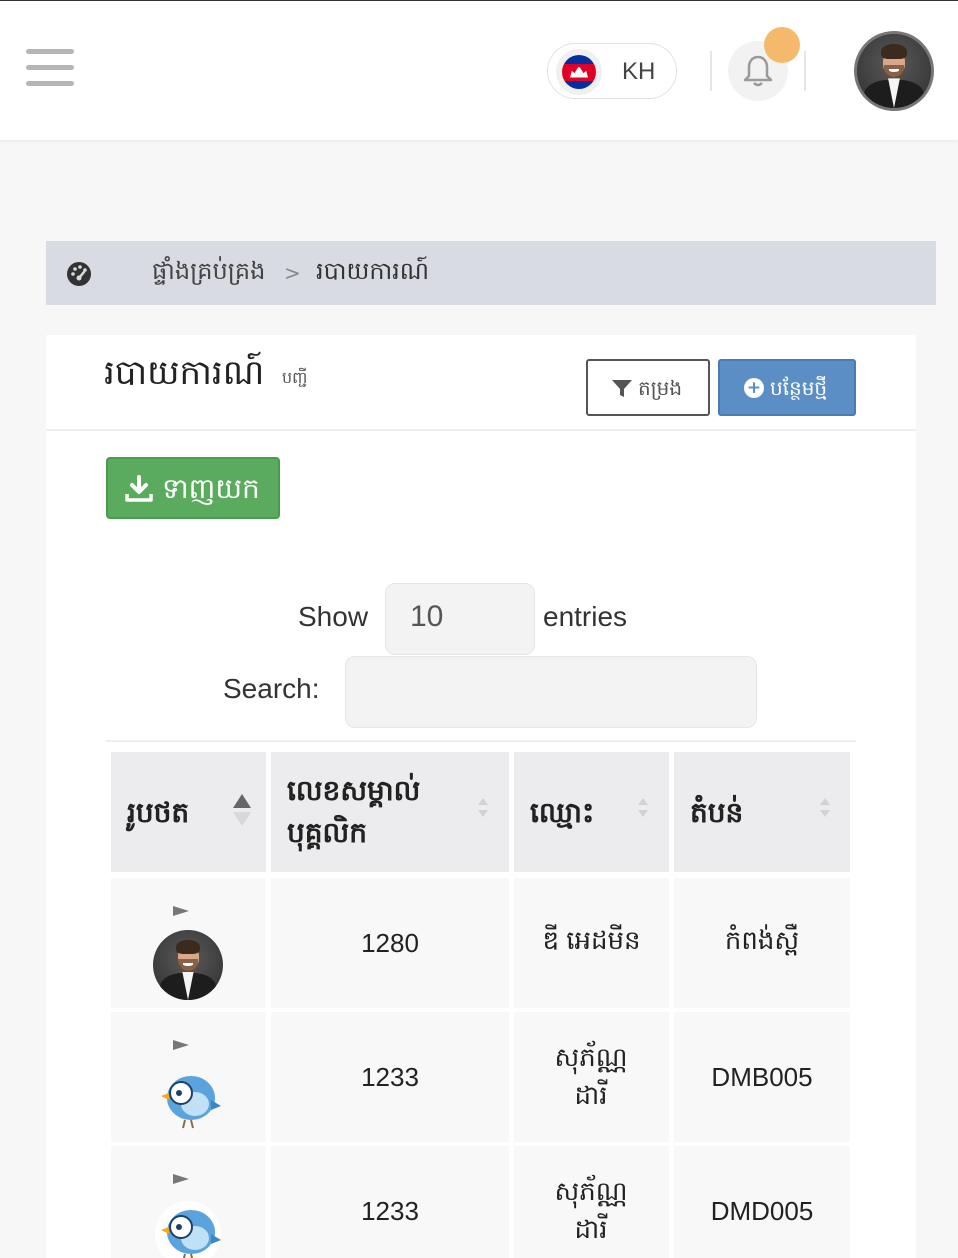 Image resolution: width=958 pixels, height=1258 pixels. What do you see at coordinates (460, 619) in the screenshot?
I see `page-size-select: 10` at bounding box center [460, 619].